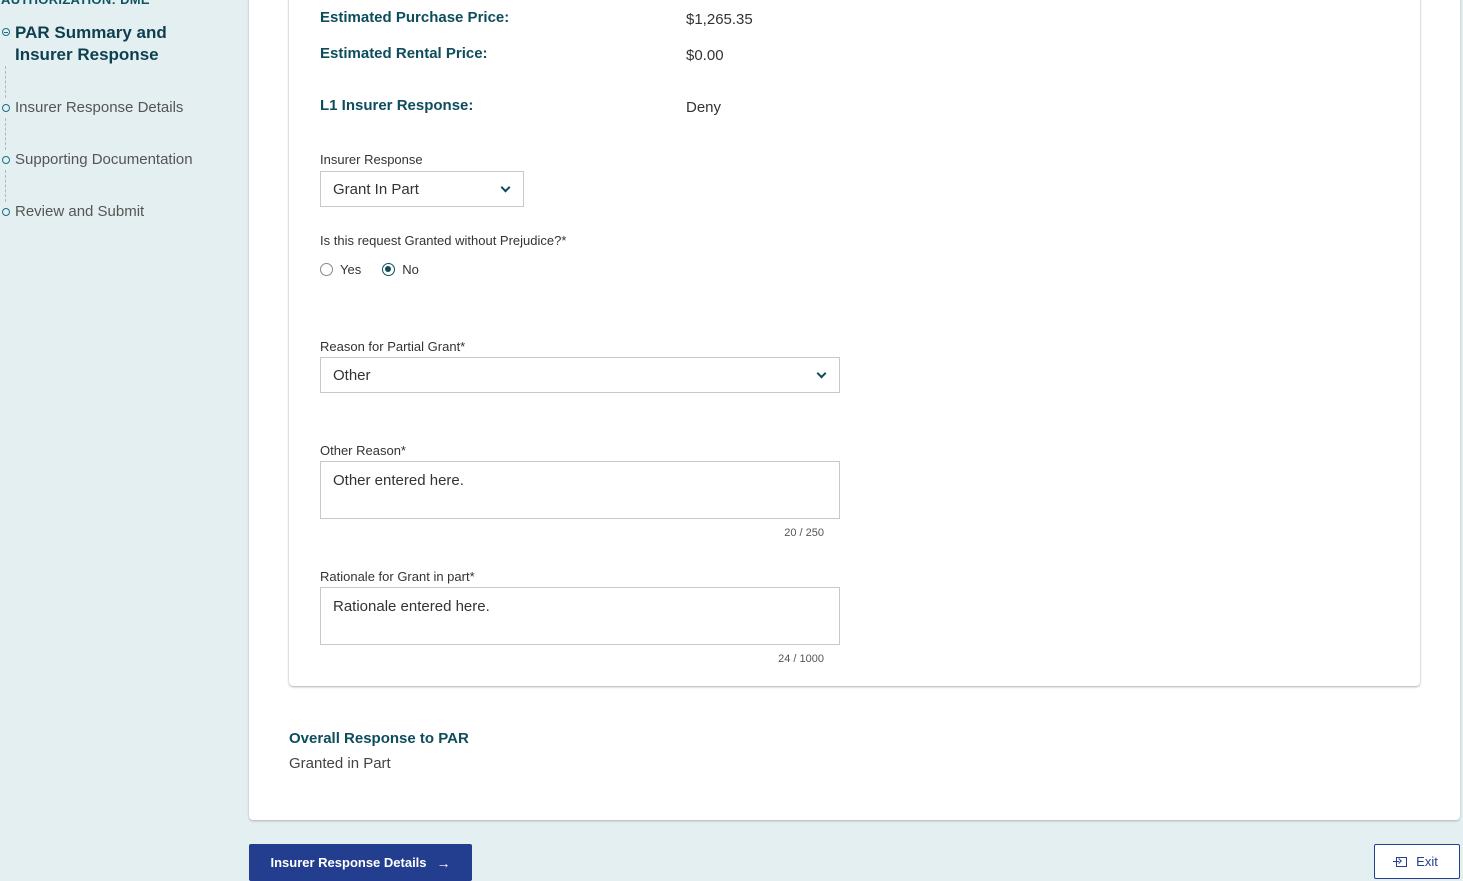  Describe the element at coordinates (379, 738) in the screenshot. I see `overall-response-title: Overall Response to PAR` at that location.